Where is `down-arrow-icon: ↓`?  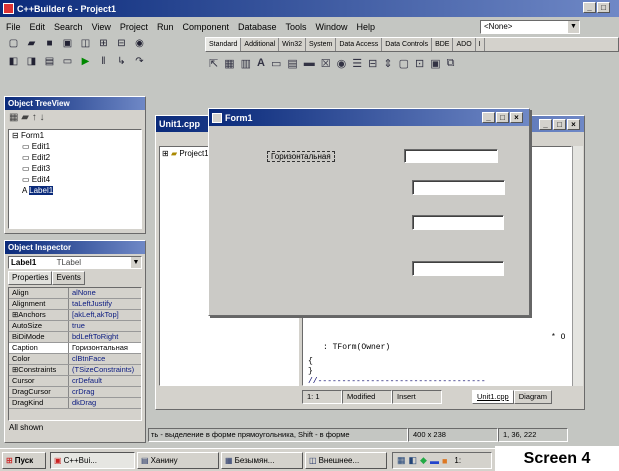 down-arrow-icon: ↓ is located at coordinates (42, 117).